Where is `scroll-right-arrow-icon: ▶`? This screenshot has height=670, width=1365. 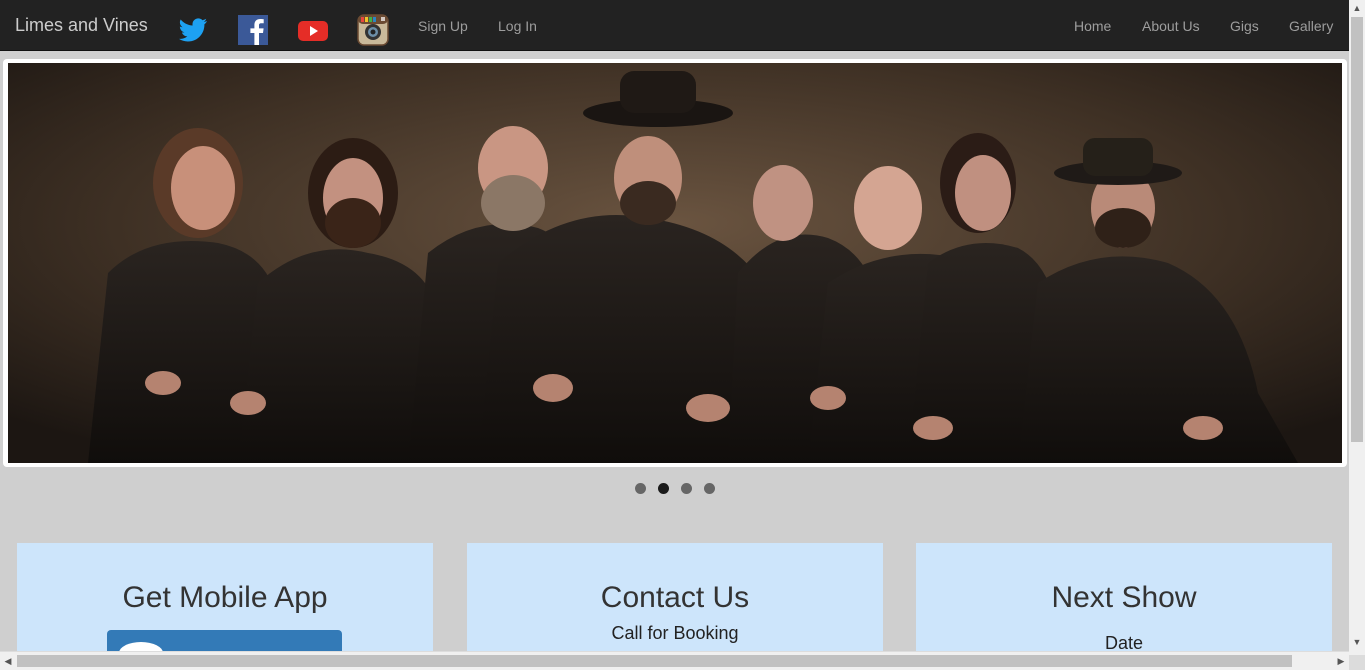 scroll-right-arrow-icon: ▶ is located at coordinates (1341, 661).